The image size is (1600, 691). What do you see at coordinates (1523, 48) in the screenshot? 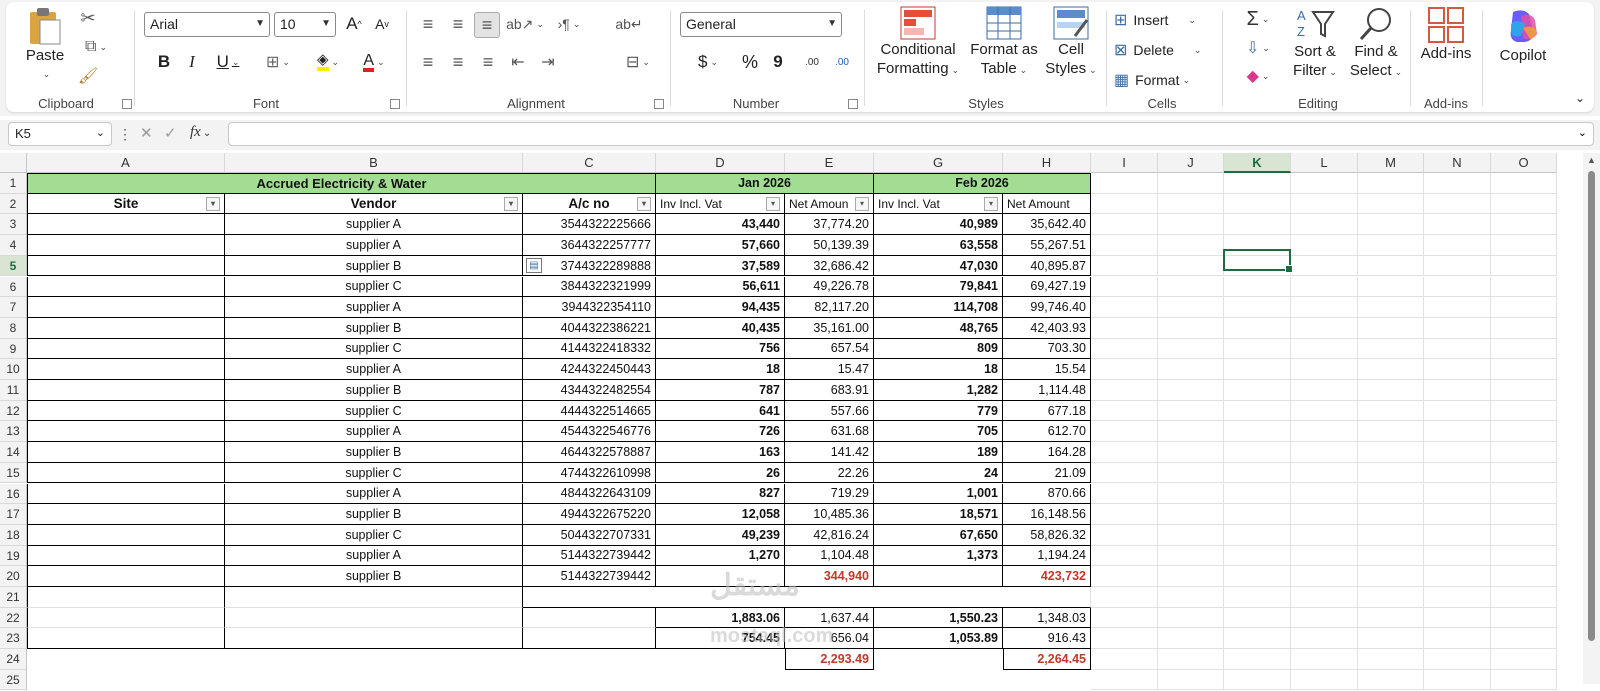
I see `copilot-button: Copilot` at bounding box center [1523, 48].